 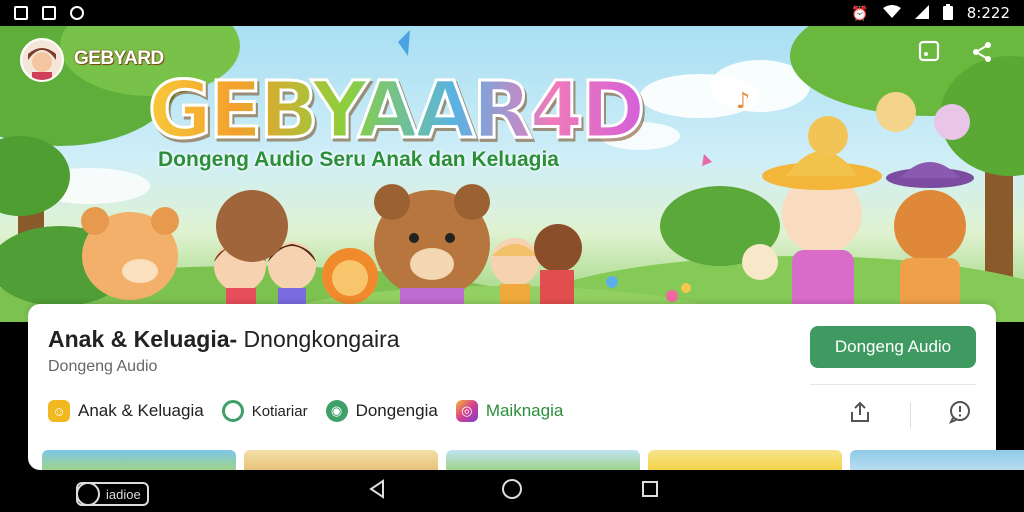 I want to click on smiley-icon: ☺, so click(x=59, y=411).